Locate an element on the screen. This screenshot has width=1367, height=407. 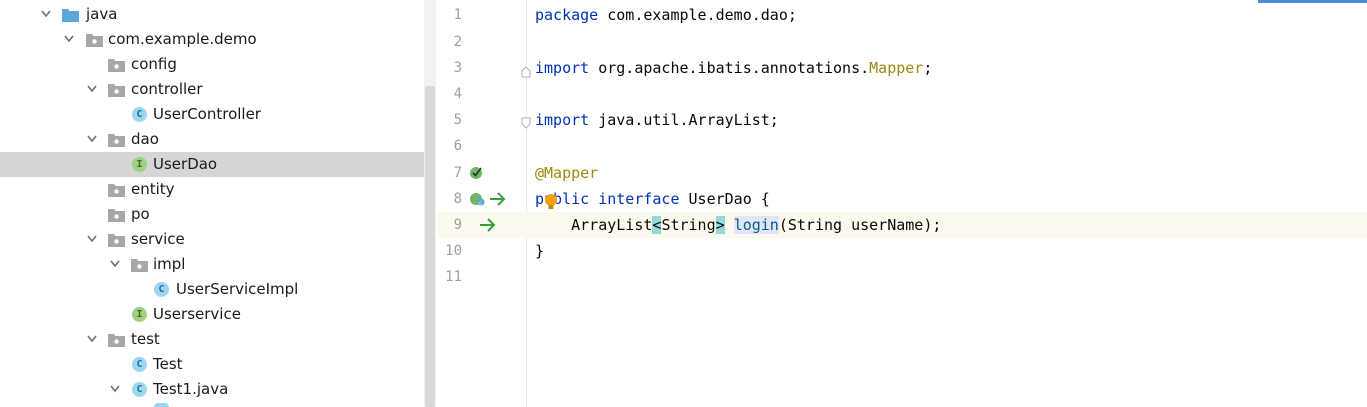
tree-item-po: po is located at coordinates (212, 214).